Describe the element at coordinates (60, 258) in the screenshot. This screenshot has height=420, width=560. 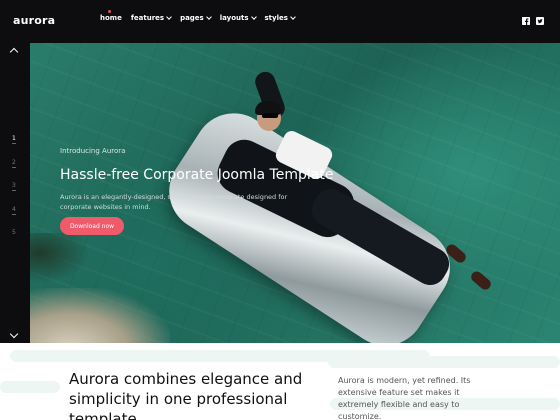
I see `palm-leaf-shadow` at that location.